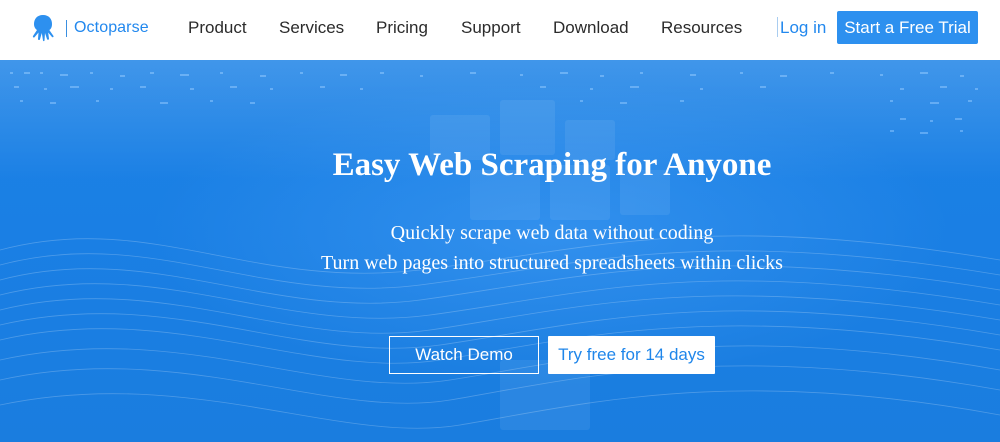 The width and height of the screenshot is (1000, 442). I want to click on nav-services: Services, so click(311, 28).